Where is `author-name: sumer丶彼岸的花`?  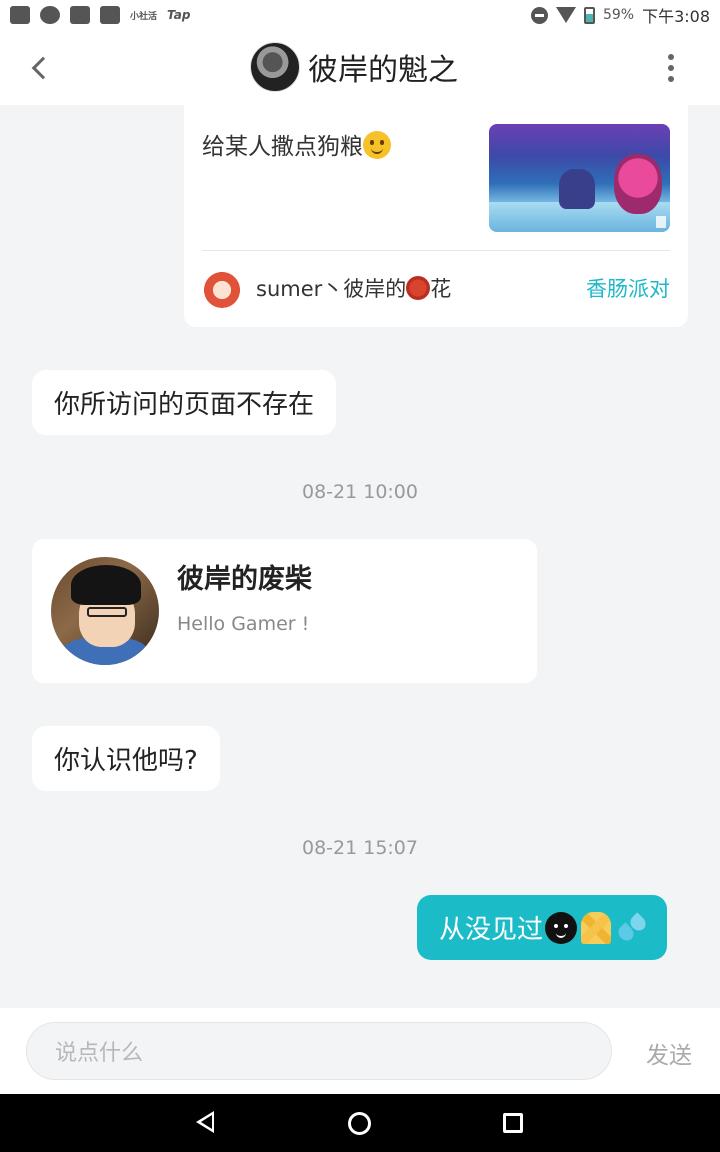 author-name: sumer丶彼岸的花 is located at coordinates (354, 288).